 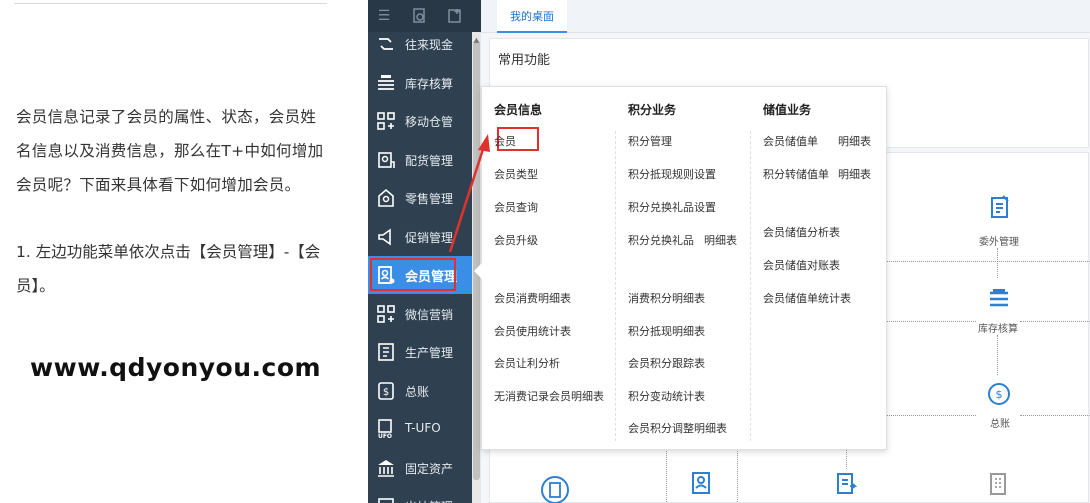 What do you see at coordinates (807, 298) in the screenshot?
I see `menu-item-stored-value-stats: 会员储值单统计表` at bounding box center [807, 298].